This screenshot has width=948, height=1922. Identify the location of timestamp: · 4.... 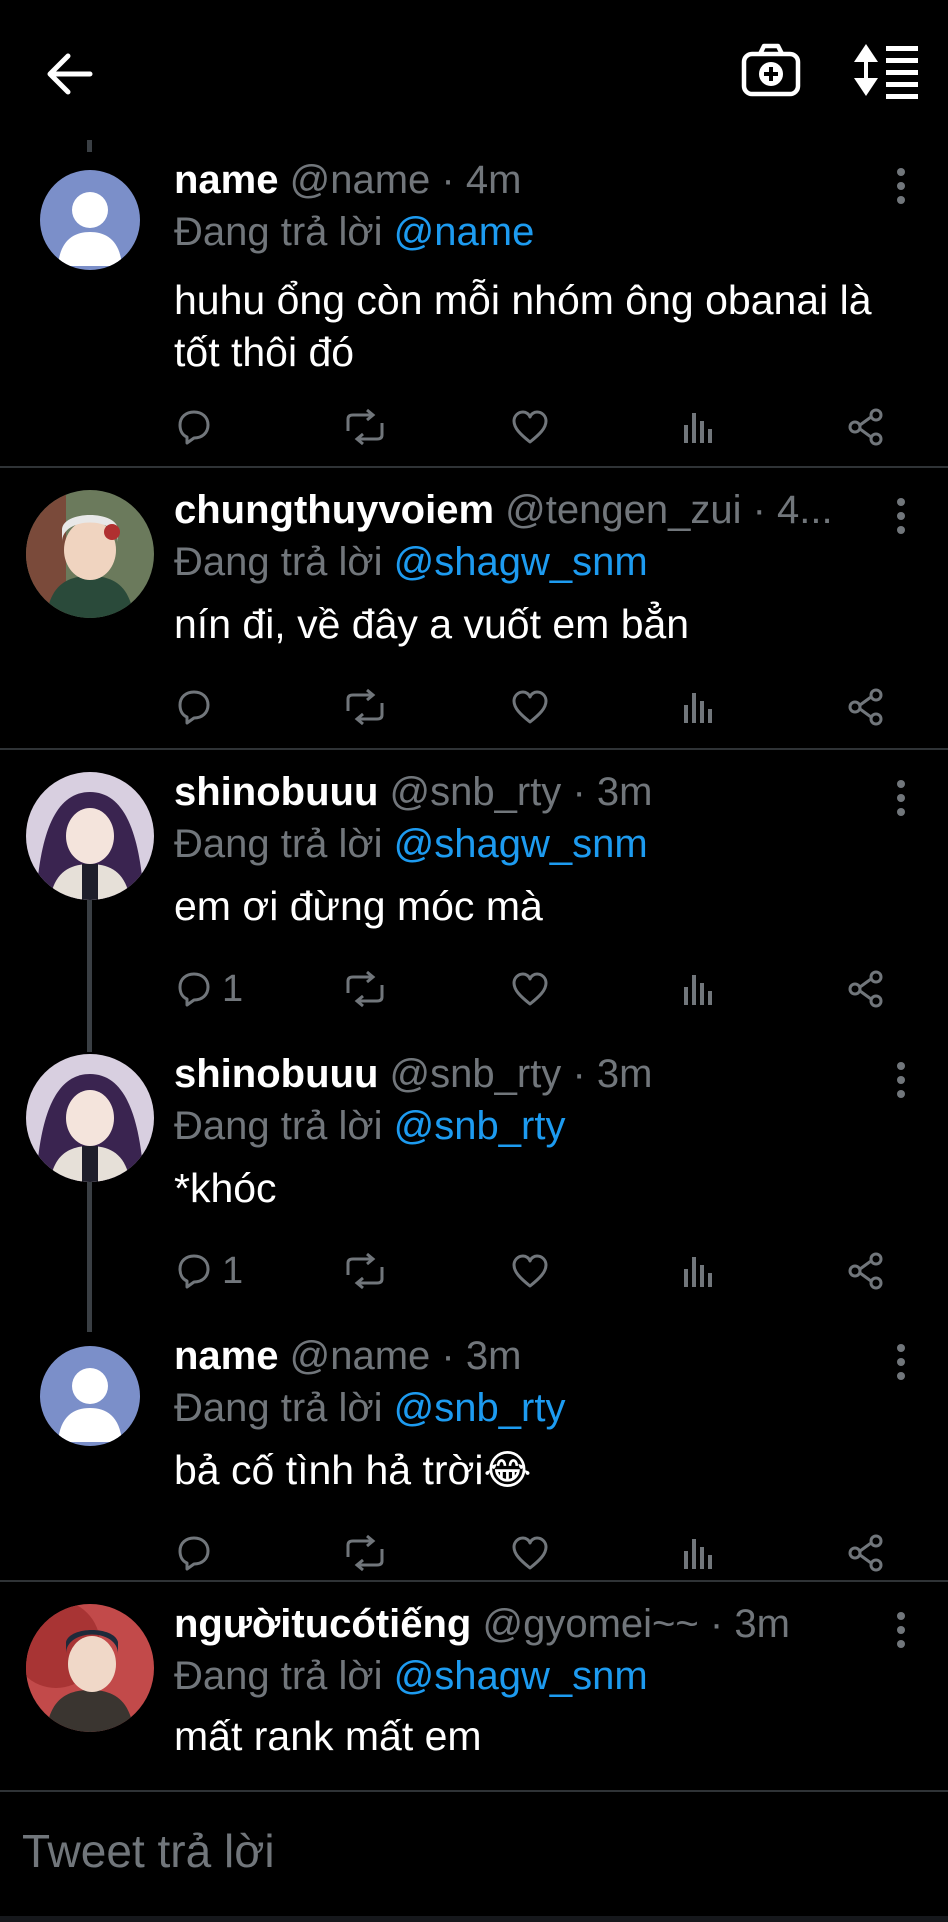
(792, 510).